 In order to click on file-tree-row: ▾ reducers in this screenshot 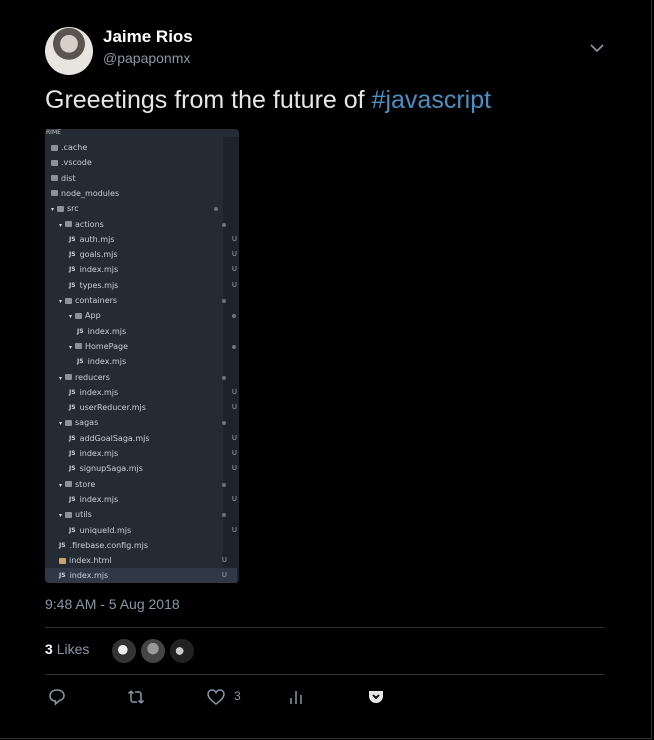, I will do `click(141, 377)`.